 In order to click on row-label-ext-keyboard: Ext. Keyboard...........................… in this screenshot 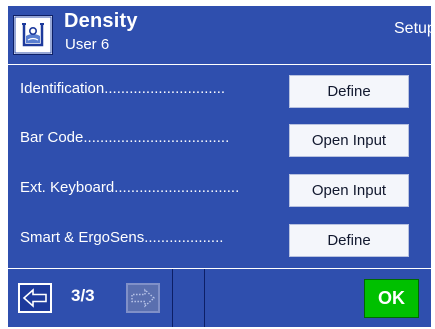, I will do `click(130, 187)`.